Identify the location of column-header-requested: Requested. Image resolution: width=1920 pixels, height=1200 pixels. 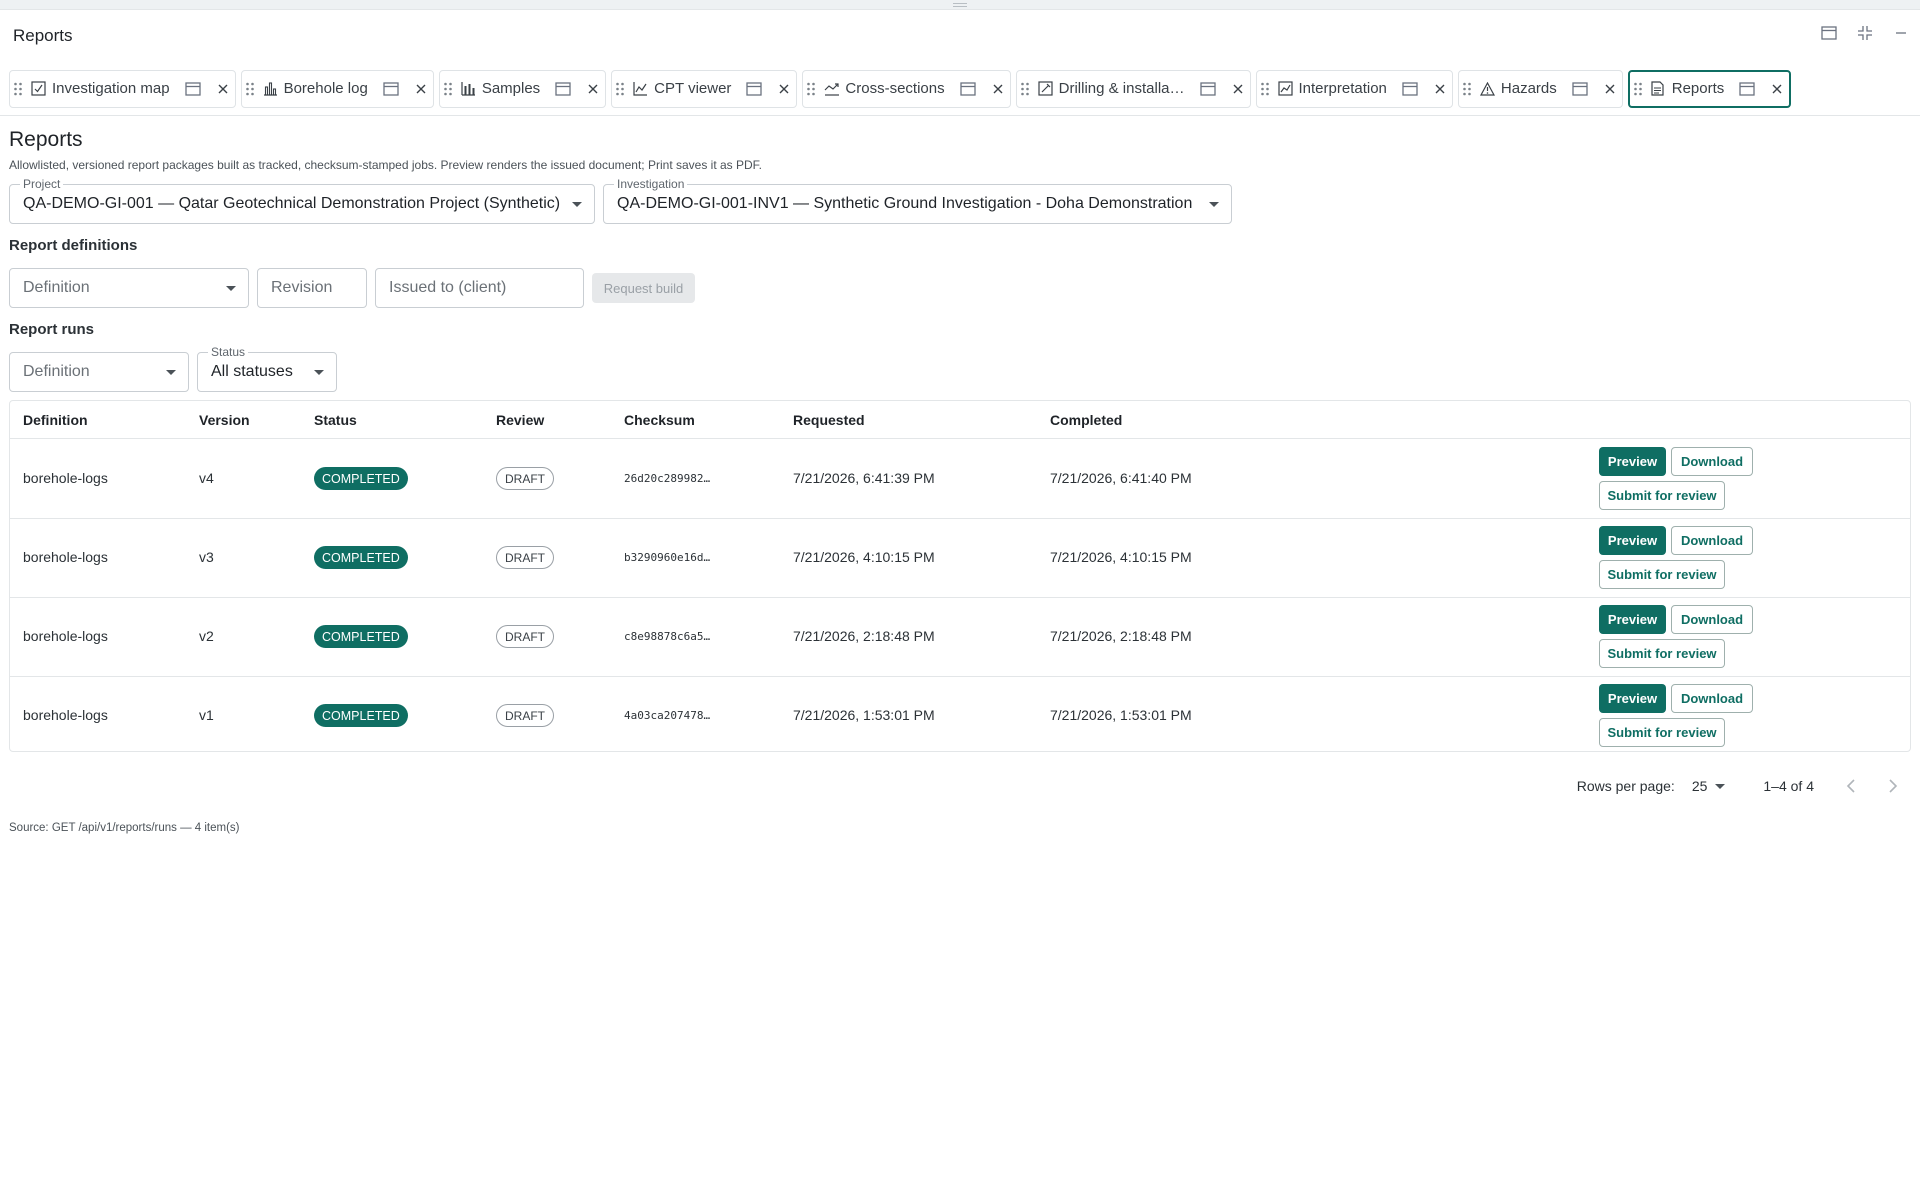
(829, 420).